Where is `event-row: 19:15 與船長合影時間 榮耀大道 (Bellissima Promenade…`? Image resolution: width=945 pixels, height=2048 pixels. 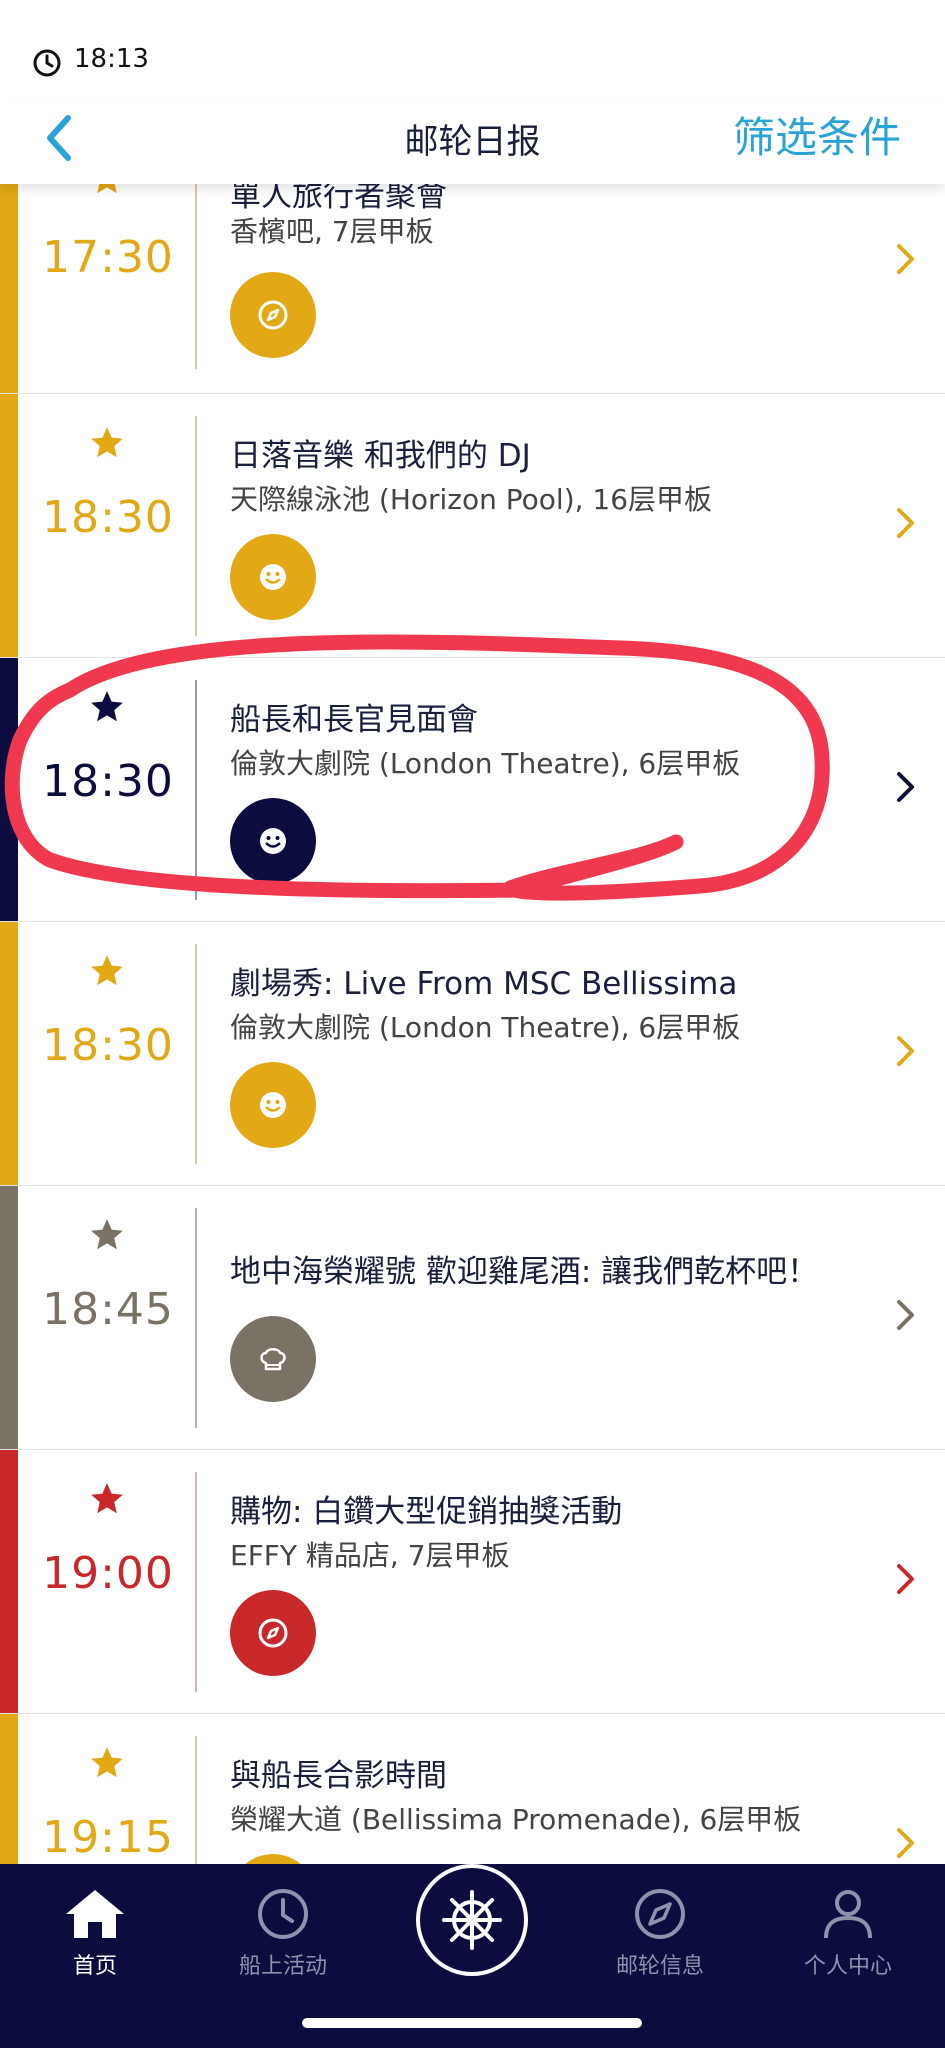 event-row: 19:15 與船長合影時間 榮耀大道 (Bellissima Promenade… is located at coordinates (472, 1789).